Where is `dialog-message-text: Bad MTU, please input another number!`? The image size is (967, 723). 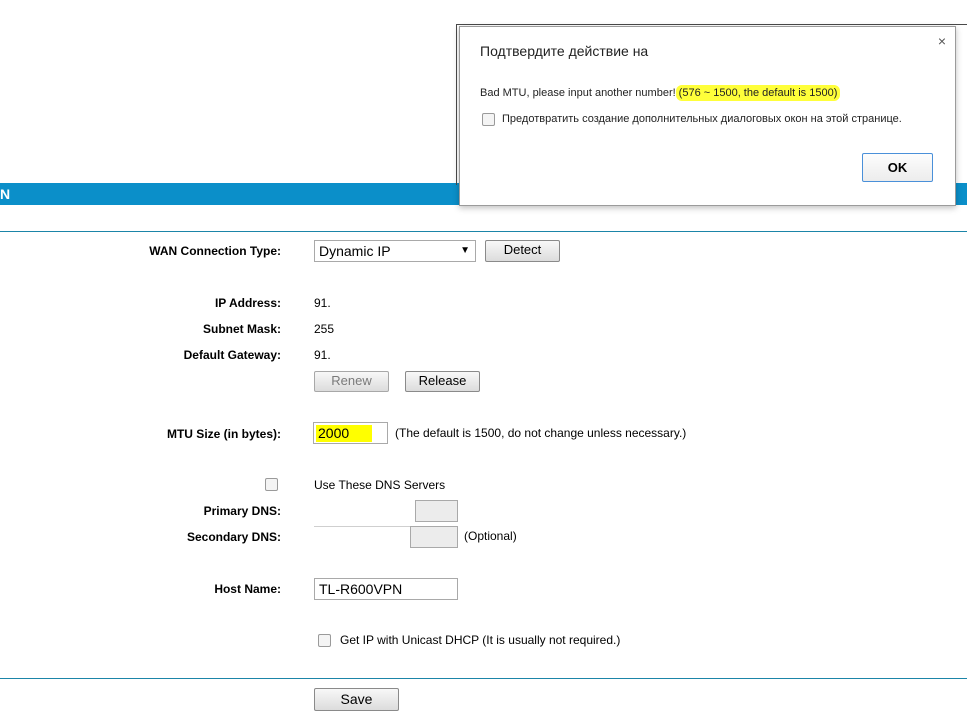
dialog-message-text: Bad MTU, please input another number! is located at coordinates (578, 93).